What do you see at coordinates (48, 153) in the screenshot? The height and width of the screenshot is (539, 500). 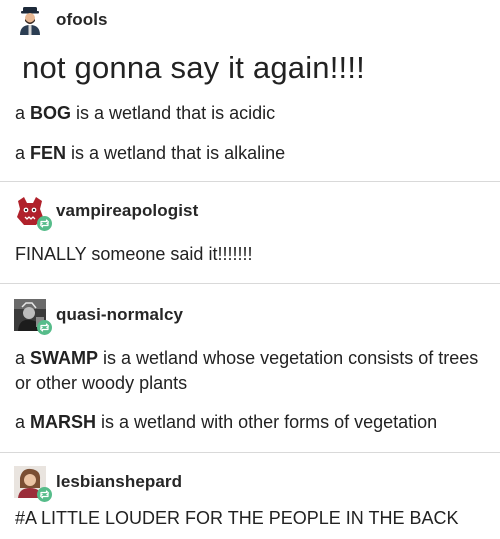 I see `term-bold: FEN` at bounding box center [48, 153].